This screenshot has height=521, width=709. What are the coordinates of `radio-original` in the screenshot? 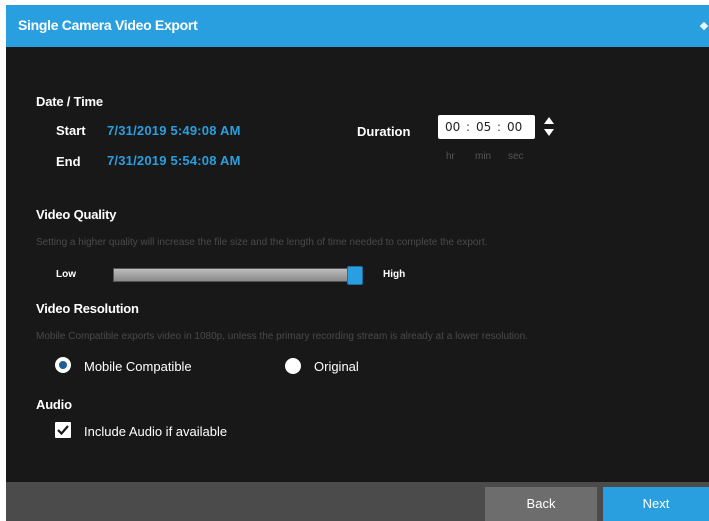 It's located at (293, 366).